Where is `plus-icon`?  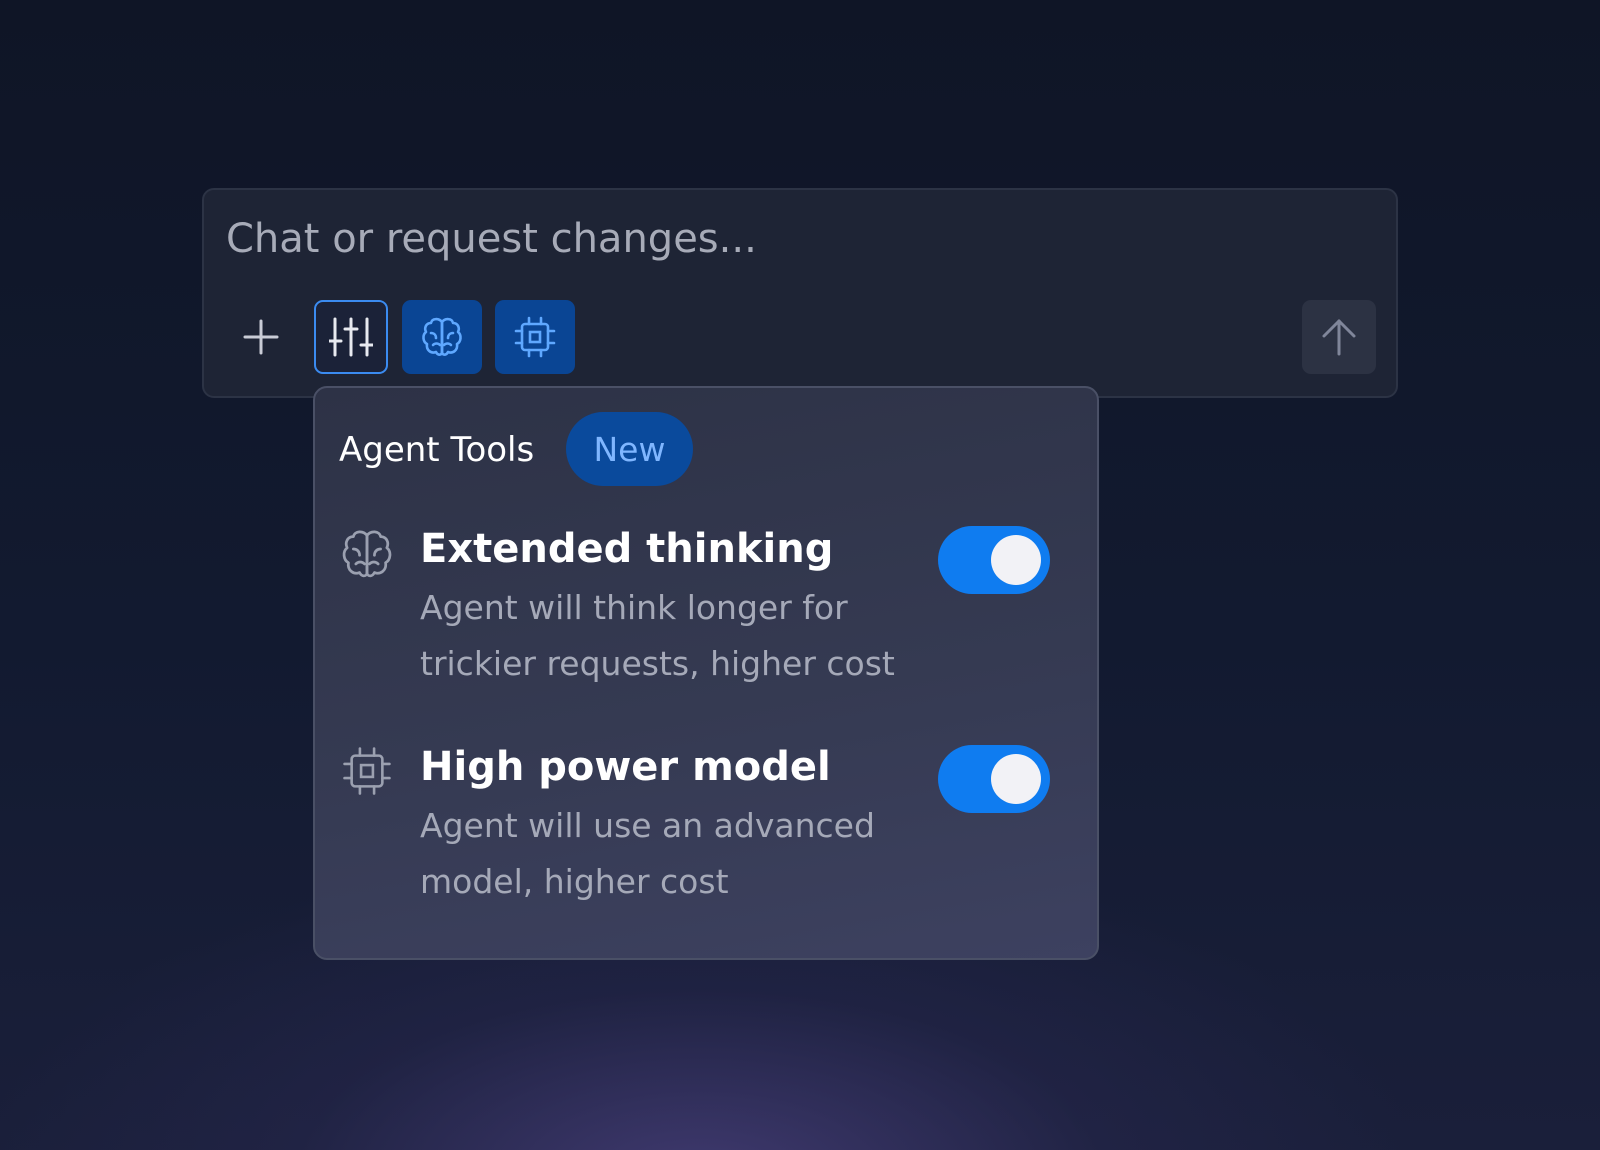 plus-icon is located at coordinates (261, 337).